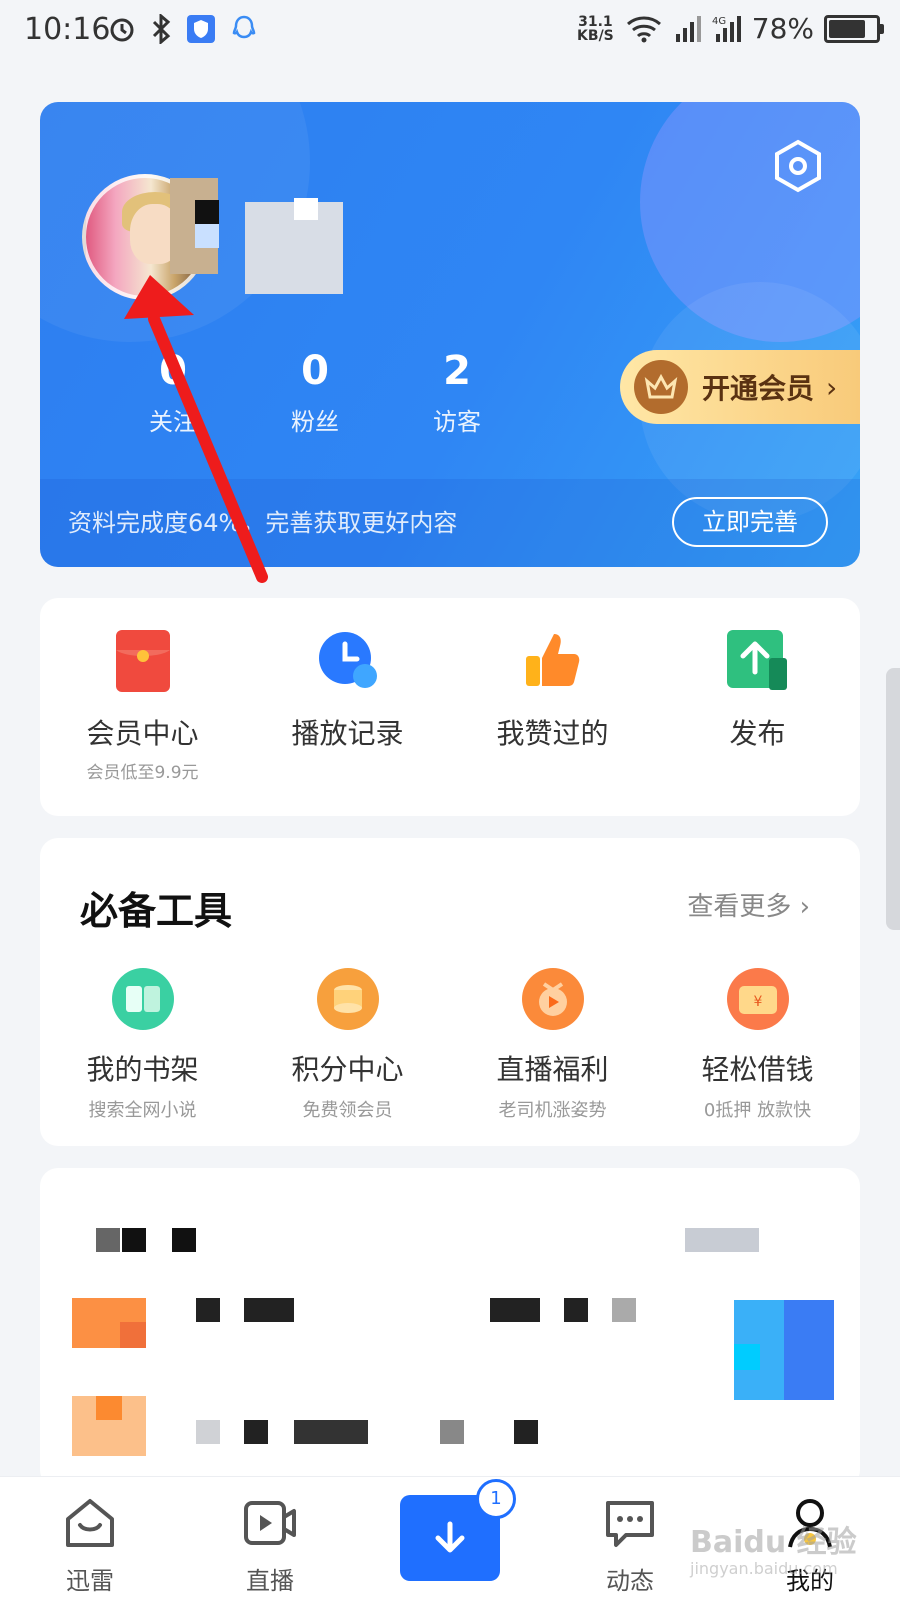 The width and height of the screenshot is (900, 1601). I want to click on quick-actions-card: 会员中心 会员低至9.9元 播放记录 我赞过的 发布, so click(450, 707).